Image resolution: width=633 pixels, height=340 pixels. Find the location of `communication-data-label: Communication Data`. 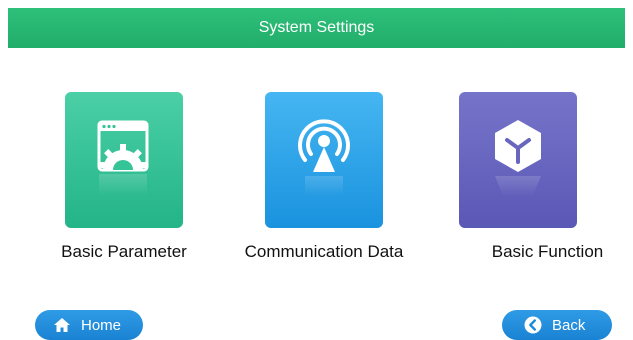

communication-data-label: Communication Data is located at coordinates (324, 251).